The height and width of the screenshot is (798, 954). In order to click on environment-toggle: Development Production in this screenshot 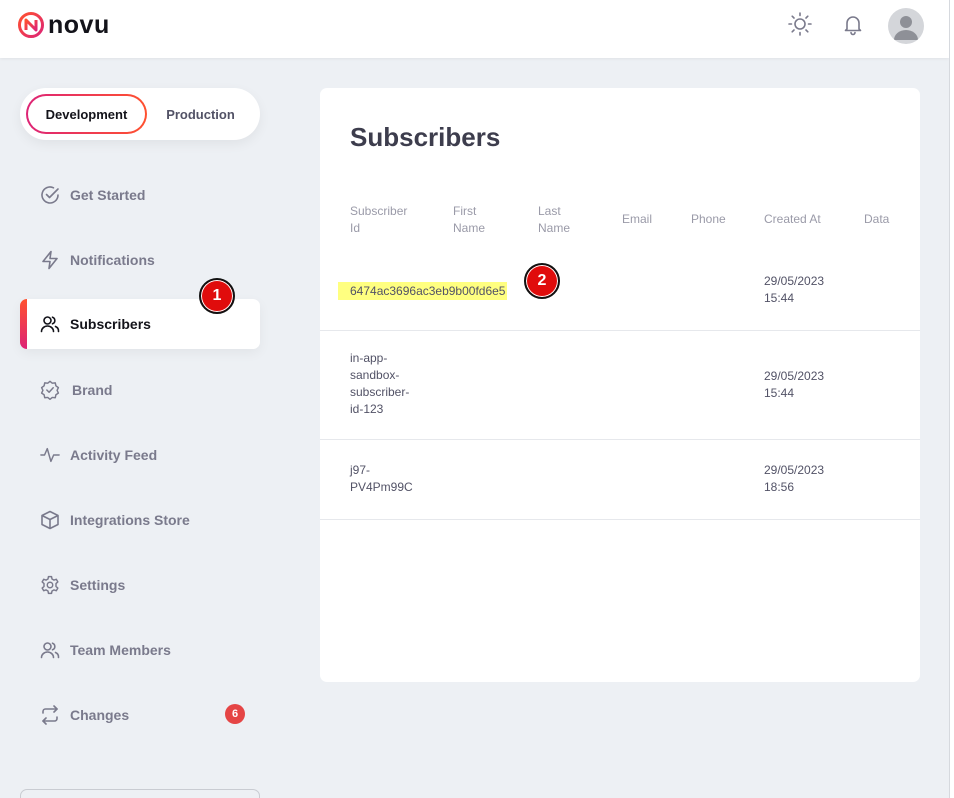, I will do `click(140, 114)`.